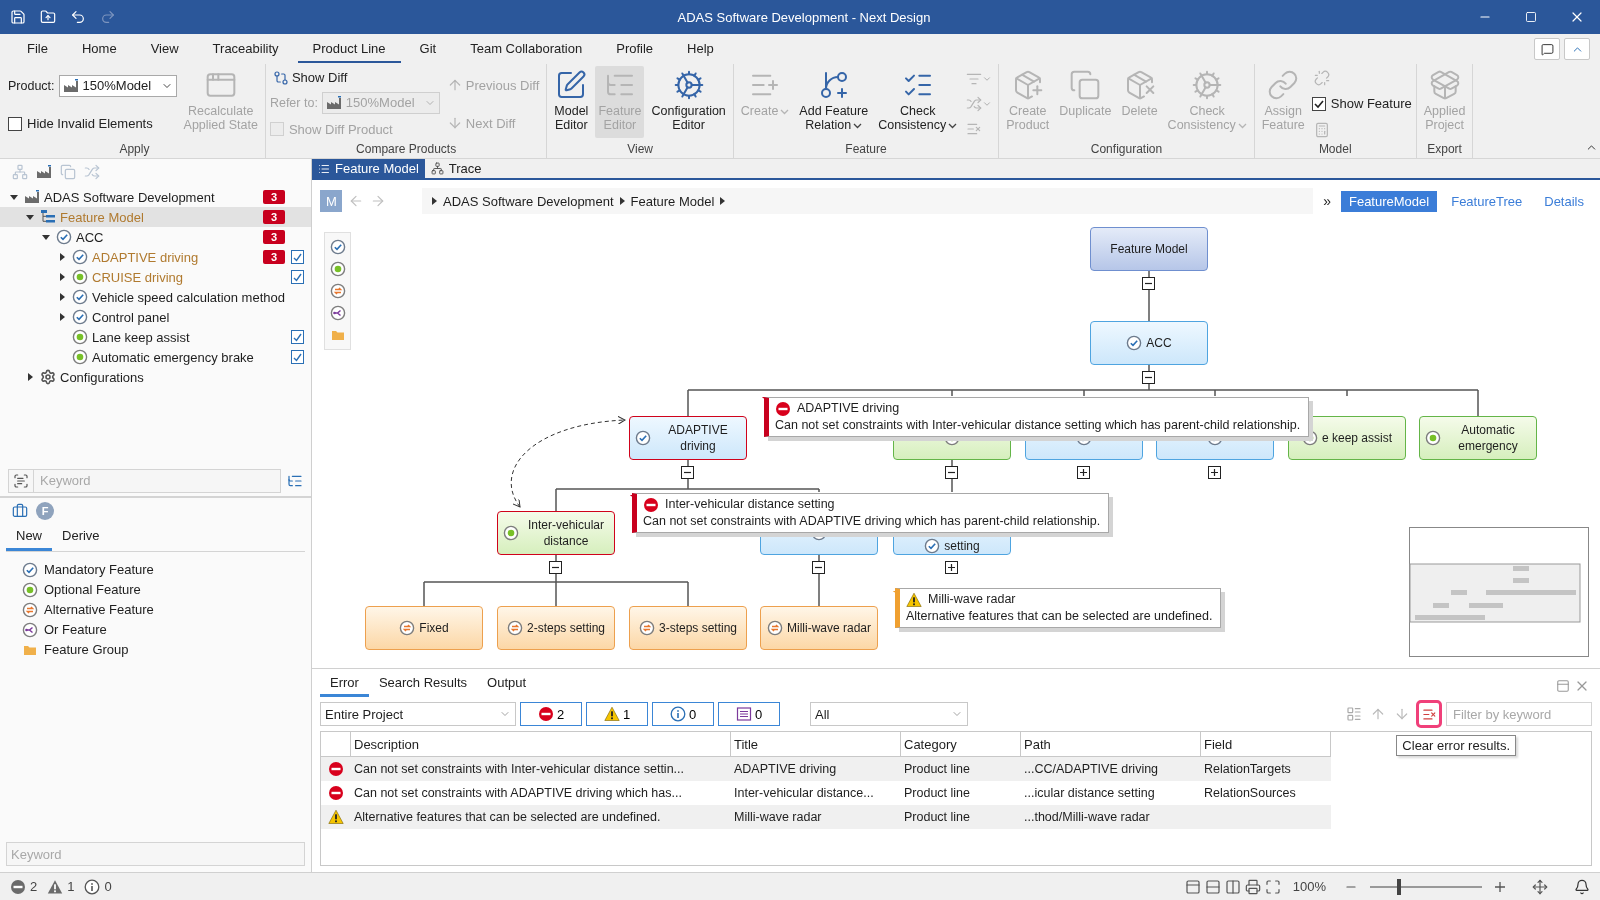  Describe the element at coordinates (1335, 150) in the screenshot. I see `group-label: Model` at that location.